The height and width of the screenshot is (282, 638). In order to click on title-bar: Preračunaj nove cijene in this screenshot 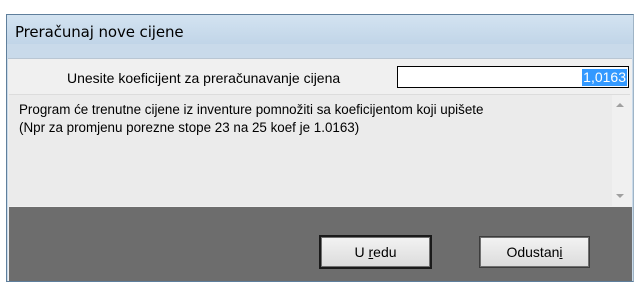, I will do `click(320, 29)`.